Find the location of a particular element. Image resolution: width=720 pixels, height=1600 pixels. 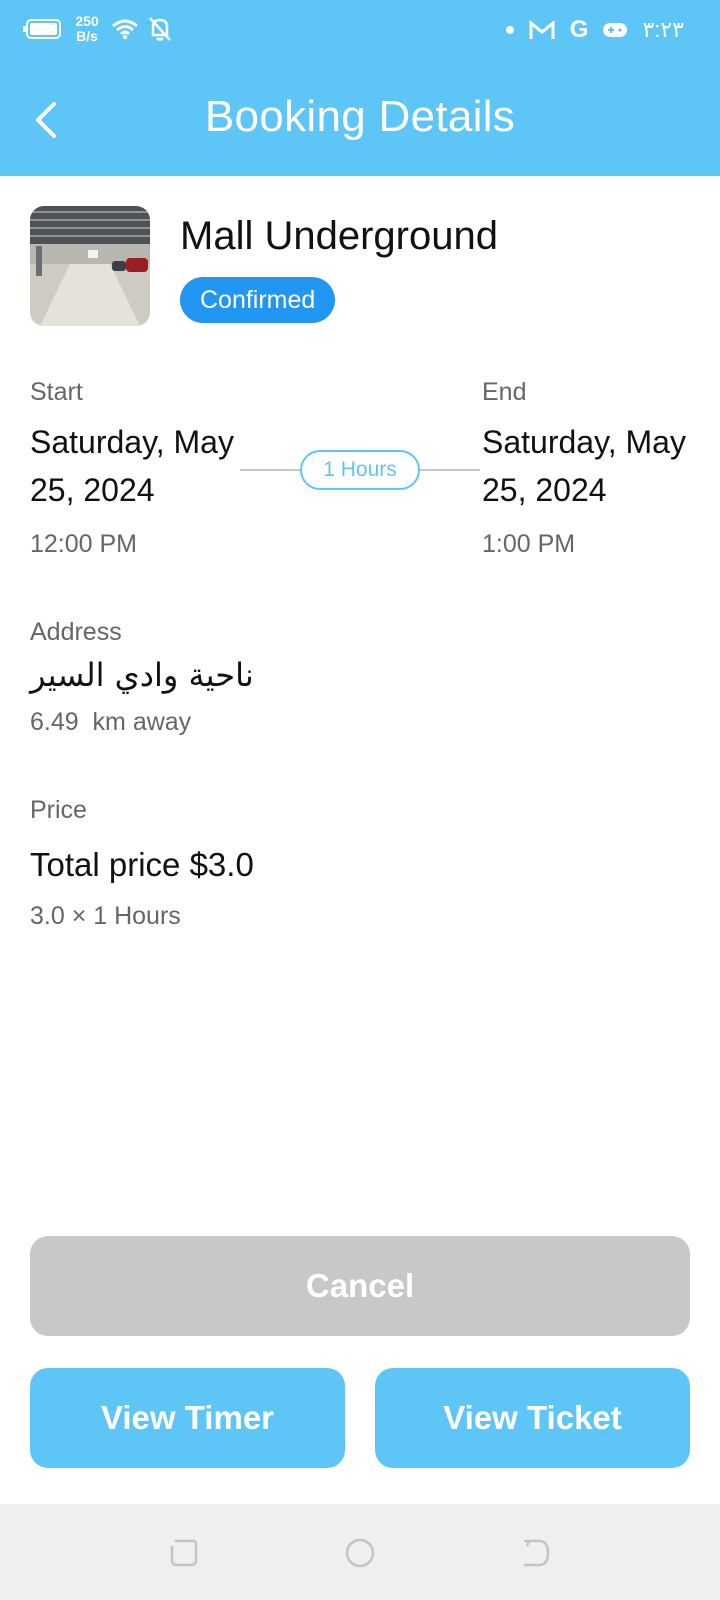

view-ticket-button: View Ticket is located at coordinates (532, 1418).